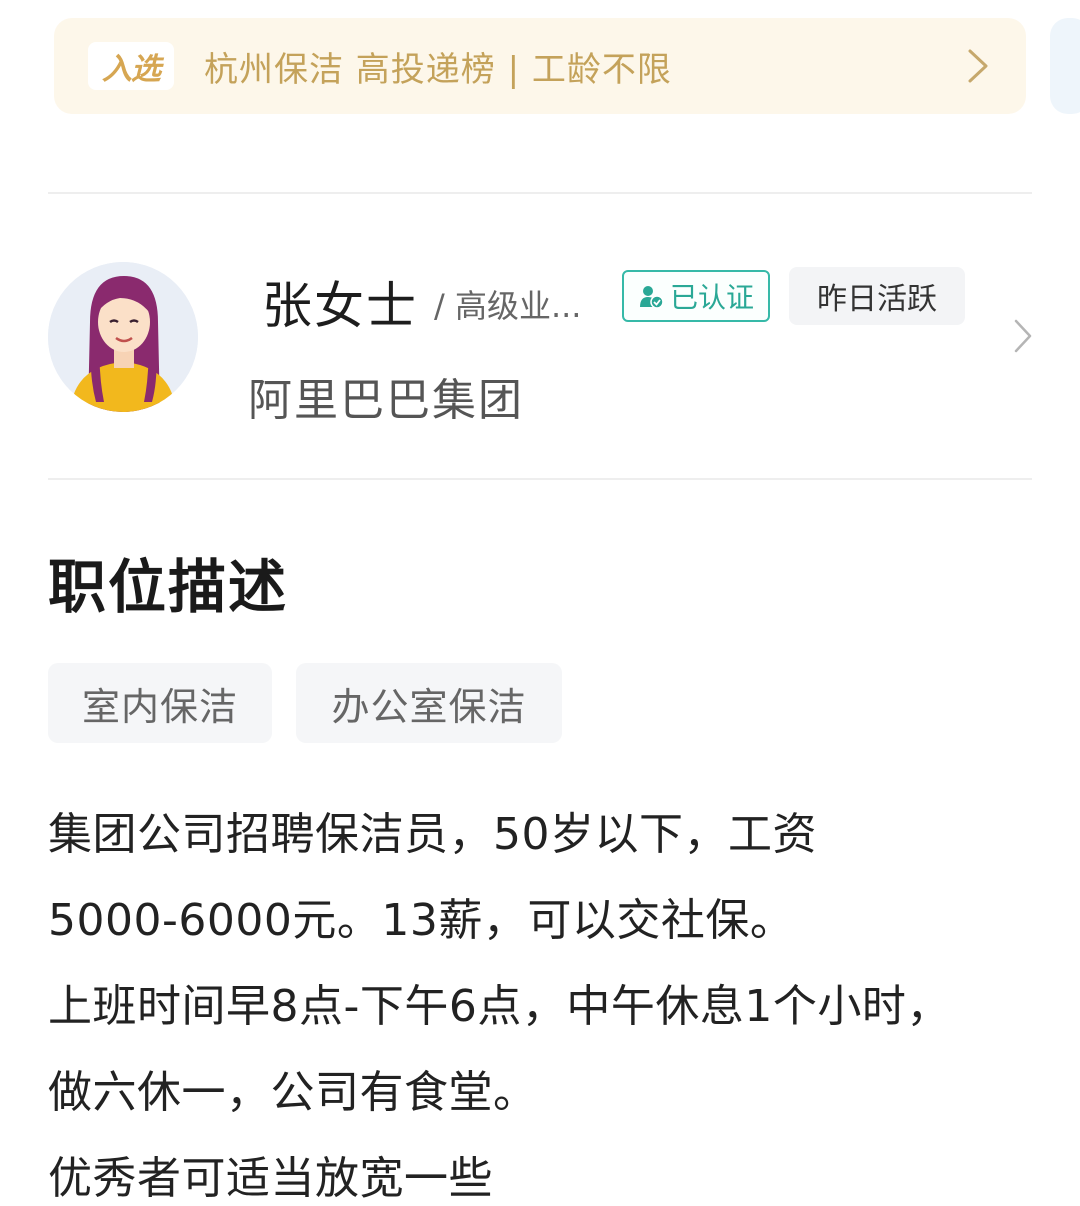 Image resolution: width=1080 pixels, height=1206 pixels. Describe the element at coordinates (432, 834) in the screenshot. I see `description-line: 集团公司招聘保洁员，50岁以下，工资` at that location.